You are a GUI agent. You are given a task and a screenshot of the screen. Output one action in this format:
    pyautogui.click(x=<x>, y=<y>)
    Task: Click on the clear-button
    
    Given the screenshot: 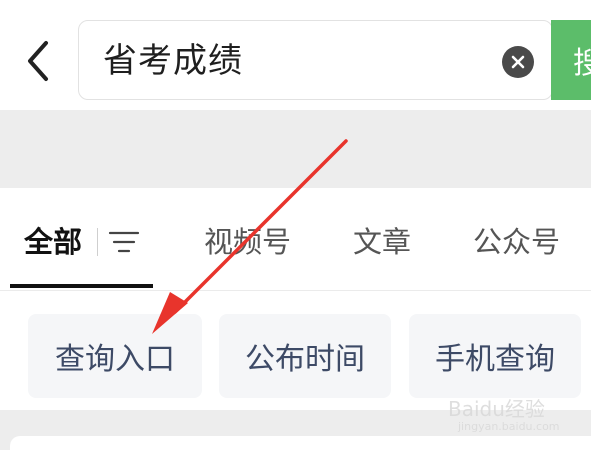 What is the action you would take?
    pyautogui.click(x=518, y=62)
    